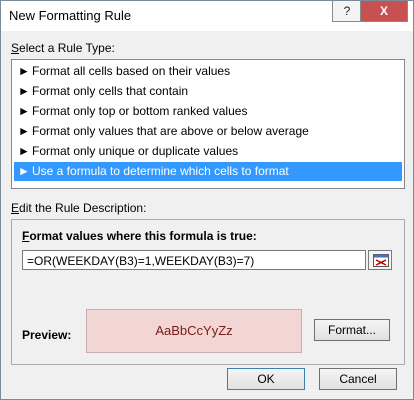 Image resolution: width=414 pixels, height=400 pixels. I want to click on rule-item-all-cells: ► Format all cells based on their values, so click(208, 71).